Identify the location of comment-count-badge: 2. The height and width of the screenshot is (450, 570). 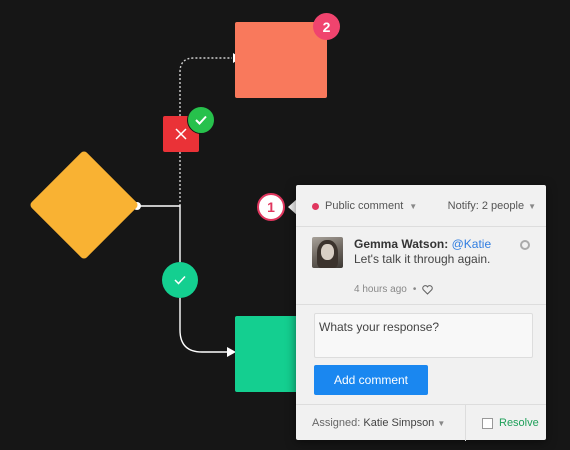
(326, 26).